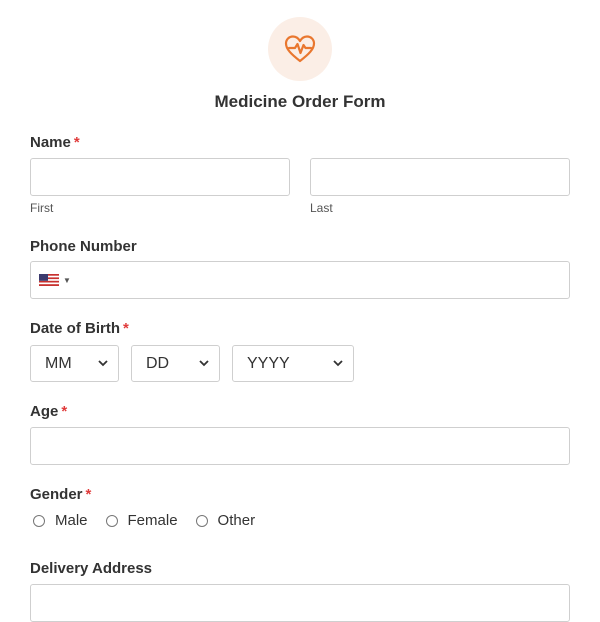 The image size is (600, 622). What do you see at coordinates (67, 280) in the screenshot?
I see `caret-down-icon: ▼` at bounding box center [67, 280].